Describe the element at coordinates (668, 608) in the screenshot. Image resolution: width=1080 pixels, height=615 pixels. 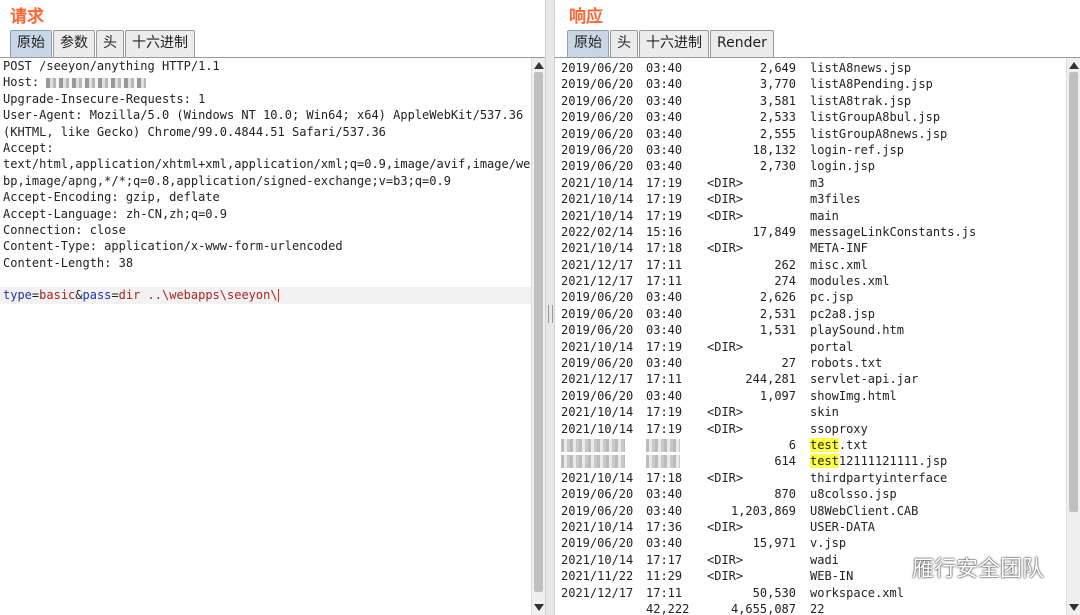
I see `row-time: 42,222` at that location.